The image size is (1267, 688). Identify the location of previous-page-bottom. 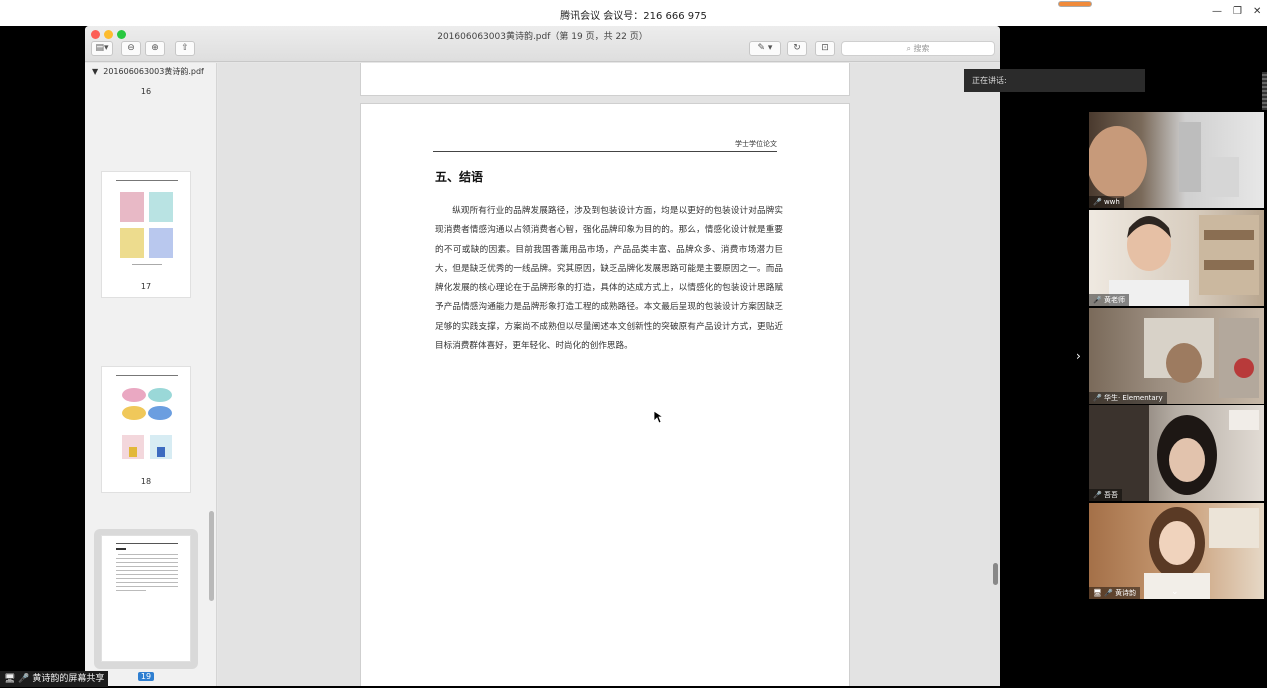
(605, 79).